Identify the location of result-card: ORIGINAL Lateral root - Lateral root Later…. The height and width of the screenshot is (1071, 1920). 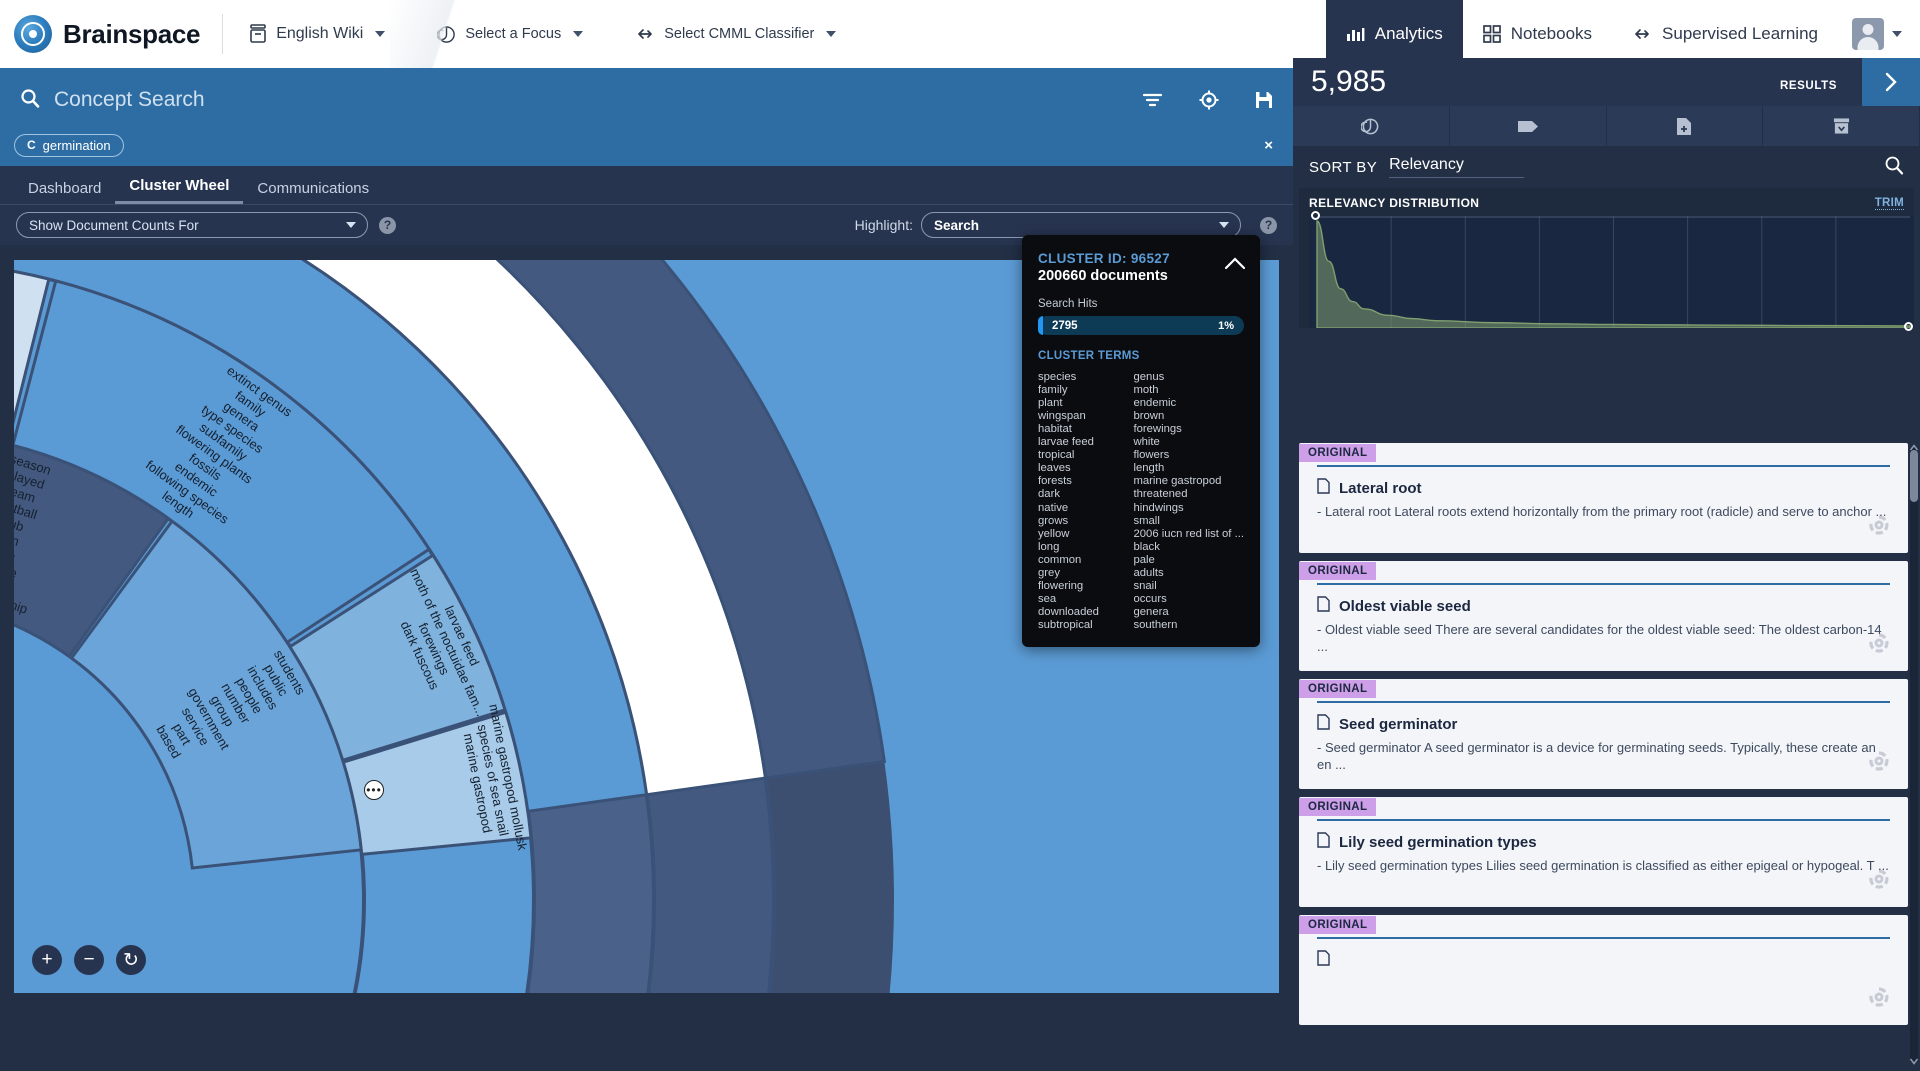
(1603, 498).